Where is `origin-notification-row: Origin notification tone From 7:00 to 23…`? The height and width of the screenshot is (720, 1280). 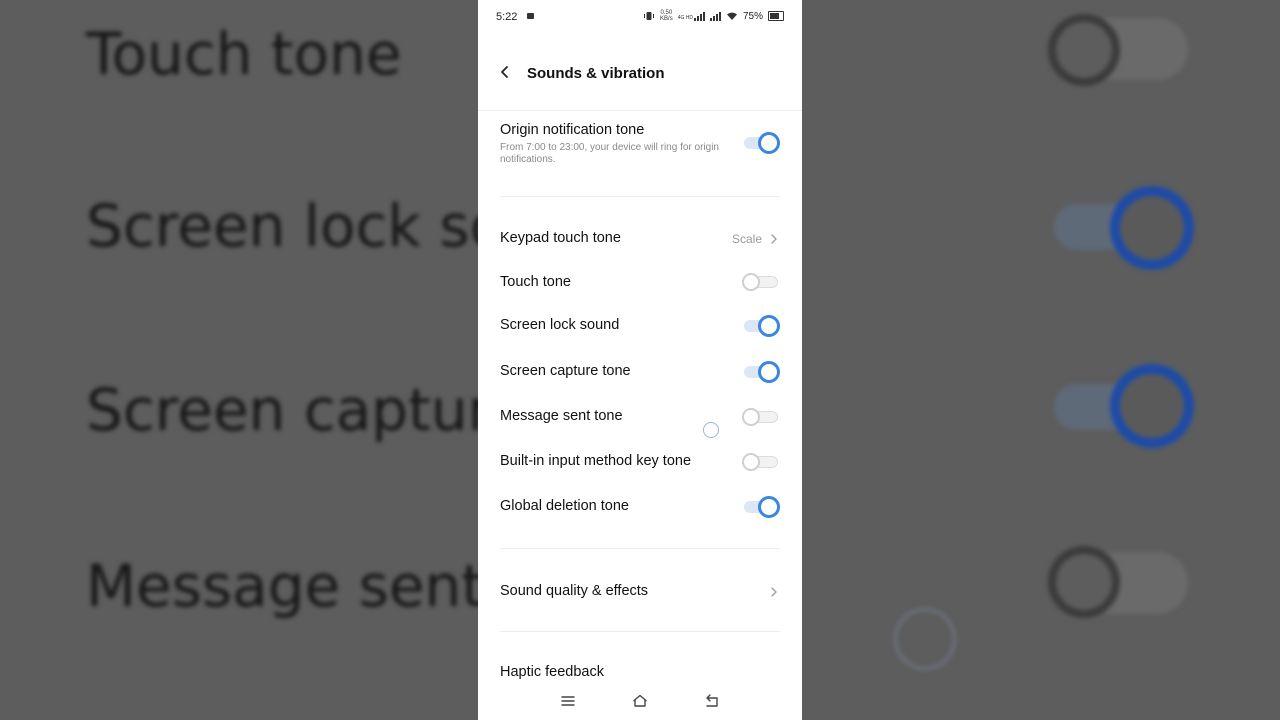
origin-notification-row: Origin notification tone From 7:00 to 23… is located at coordinates (640, 147).